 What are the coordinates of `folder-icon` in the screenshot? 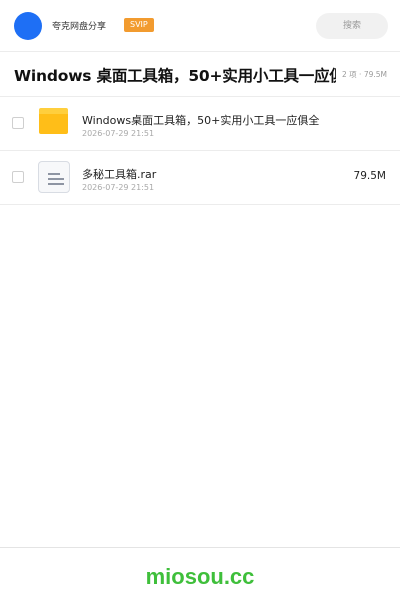 It's located at (53, 121).